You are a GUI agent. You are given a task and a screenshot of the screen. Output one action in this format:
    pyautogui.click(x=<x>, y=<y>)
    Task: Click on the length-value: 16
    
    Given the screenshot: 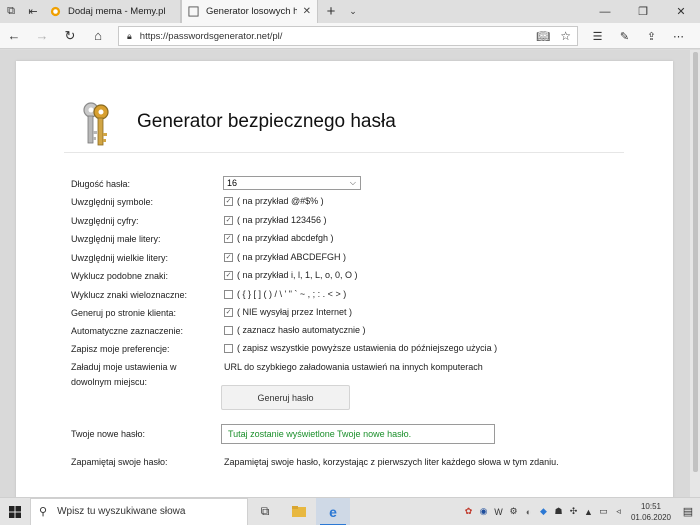 What is the action you would take?
    pyautogui.click(x=232, y=183)
    